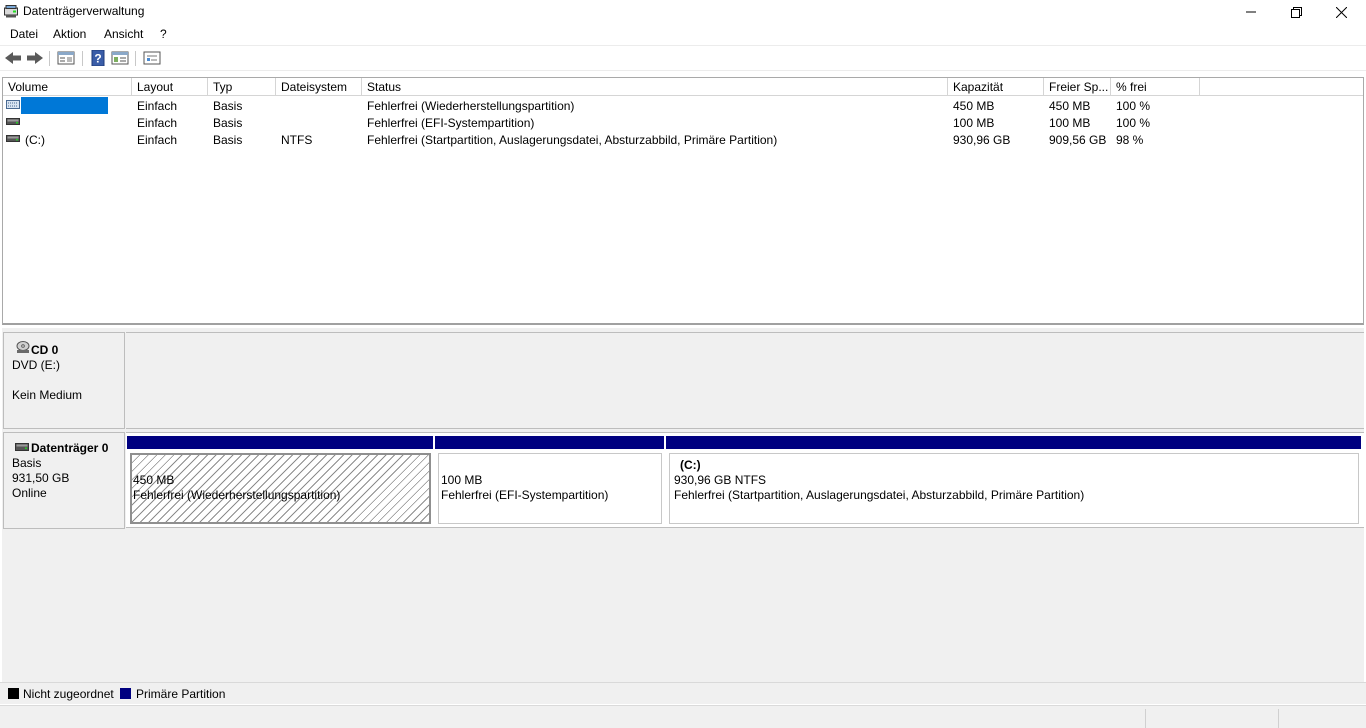 Image resolution: width=1366 pixels, height=728 pixels. I want to click on minimize-button, so click(1251, 12).